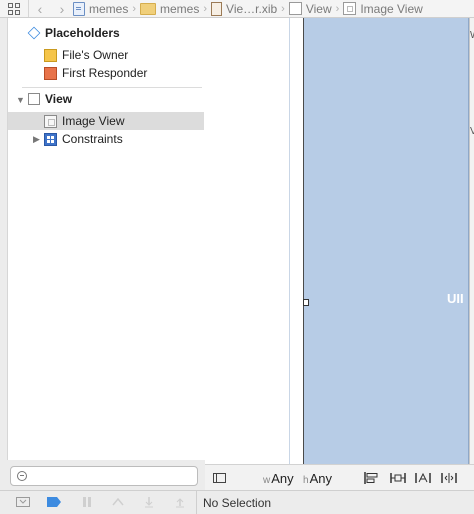 The image size is (474, 514). Describe the element at coordinates (36, 139) in the screenshot. I see `disclosure-collapsed-icon: ▶` at that location.